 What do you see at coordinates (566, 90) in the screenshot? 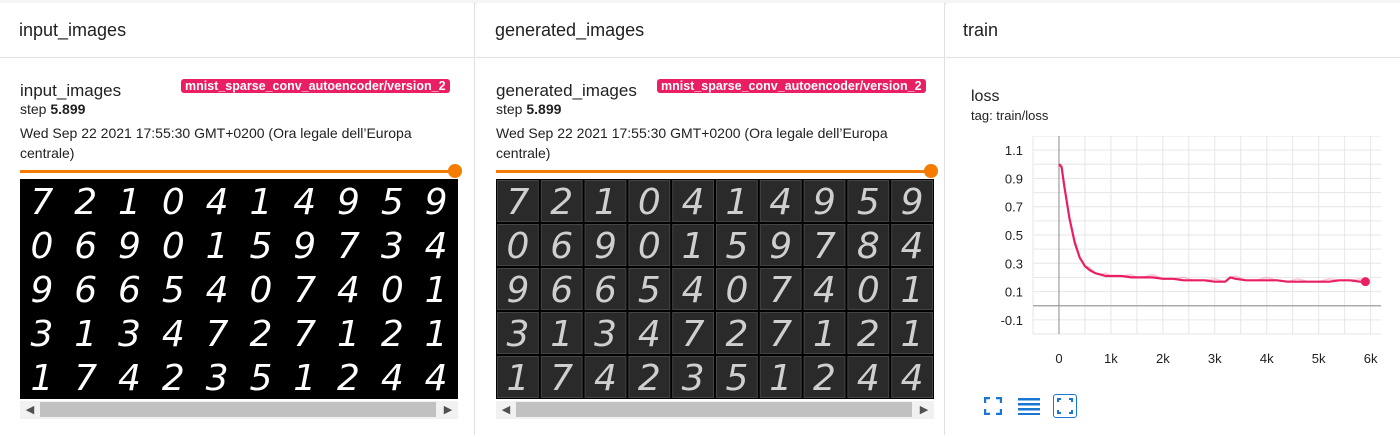
I see `card-title: generated_images` at bounding box center [566, 90].